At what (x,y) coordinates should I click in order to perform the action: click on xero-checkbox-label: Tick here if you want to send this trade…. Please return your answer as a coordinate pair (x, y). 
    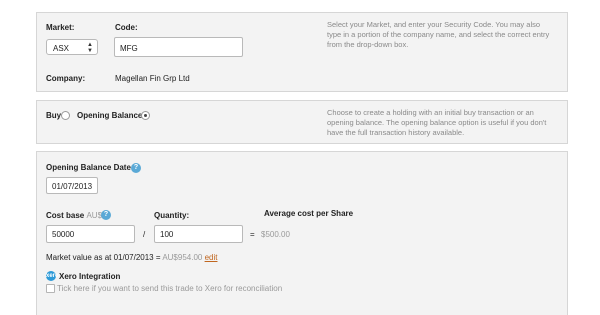
    Looking at the image, I should click on (170, 288).